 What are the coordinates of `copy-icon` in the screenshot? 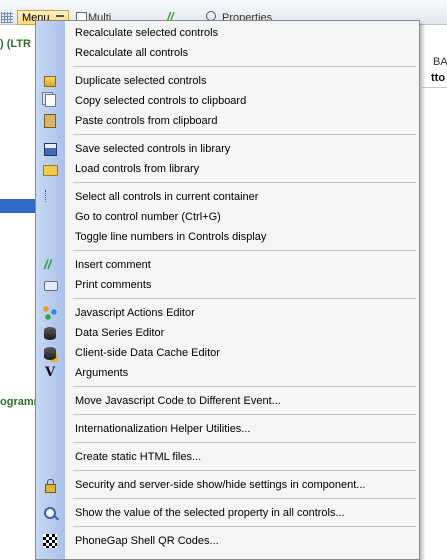 It's located at (50, 100).